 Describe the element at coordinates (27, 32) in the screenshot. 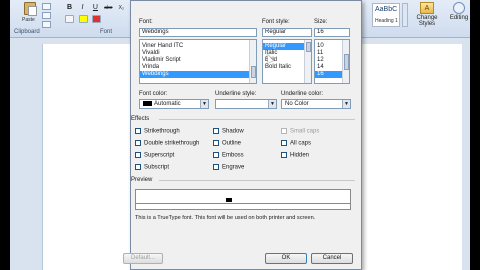

I see `clipboard-group-label: Clipboard` at that location.